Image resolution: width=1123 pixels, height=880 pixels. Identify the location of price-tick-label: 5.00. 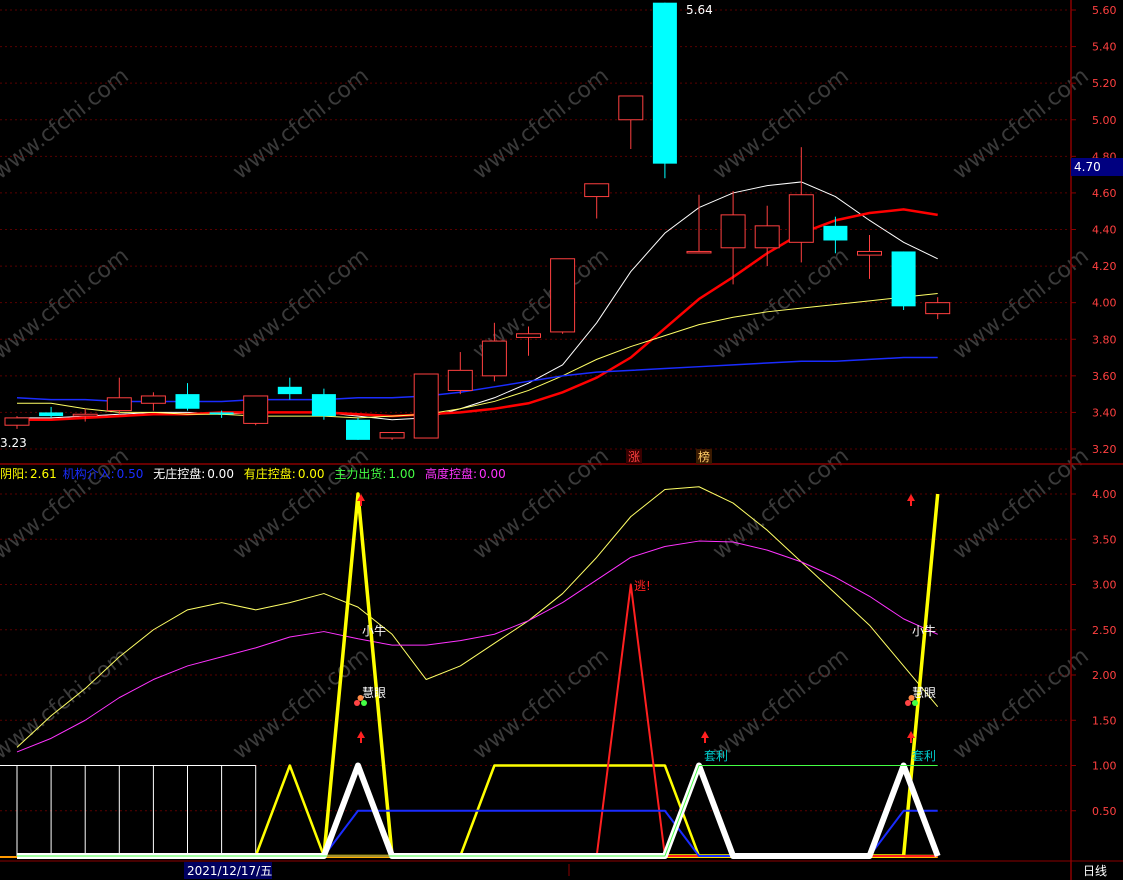
(1104, 120).